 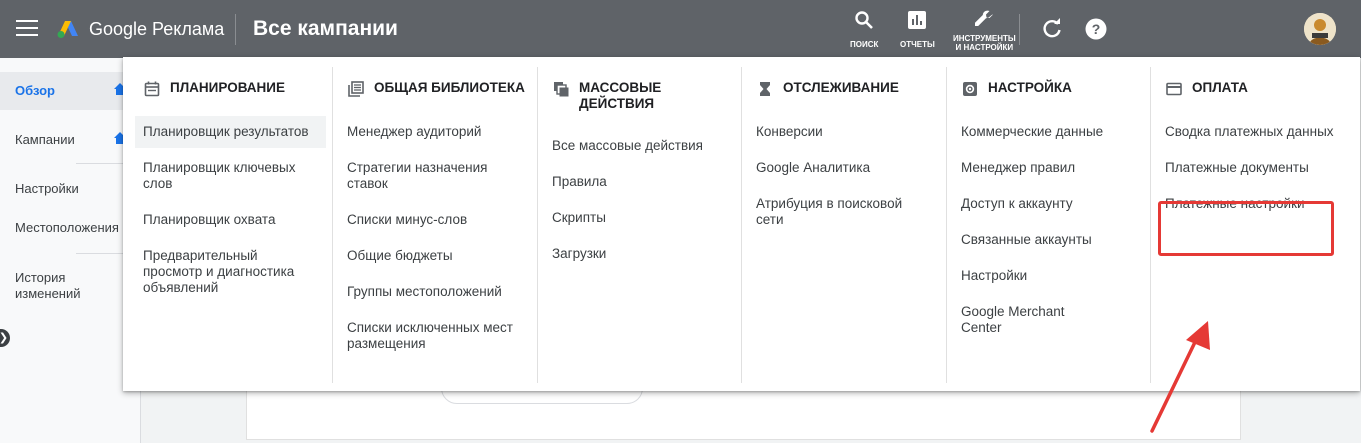 What do you see at coordinates (1252, 204) in the screenshot?
I see `billing-settings-menu-item: Платежные настройки` at bounding box center [1252, 204].